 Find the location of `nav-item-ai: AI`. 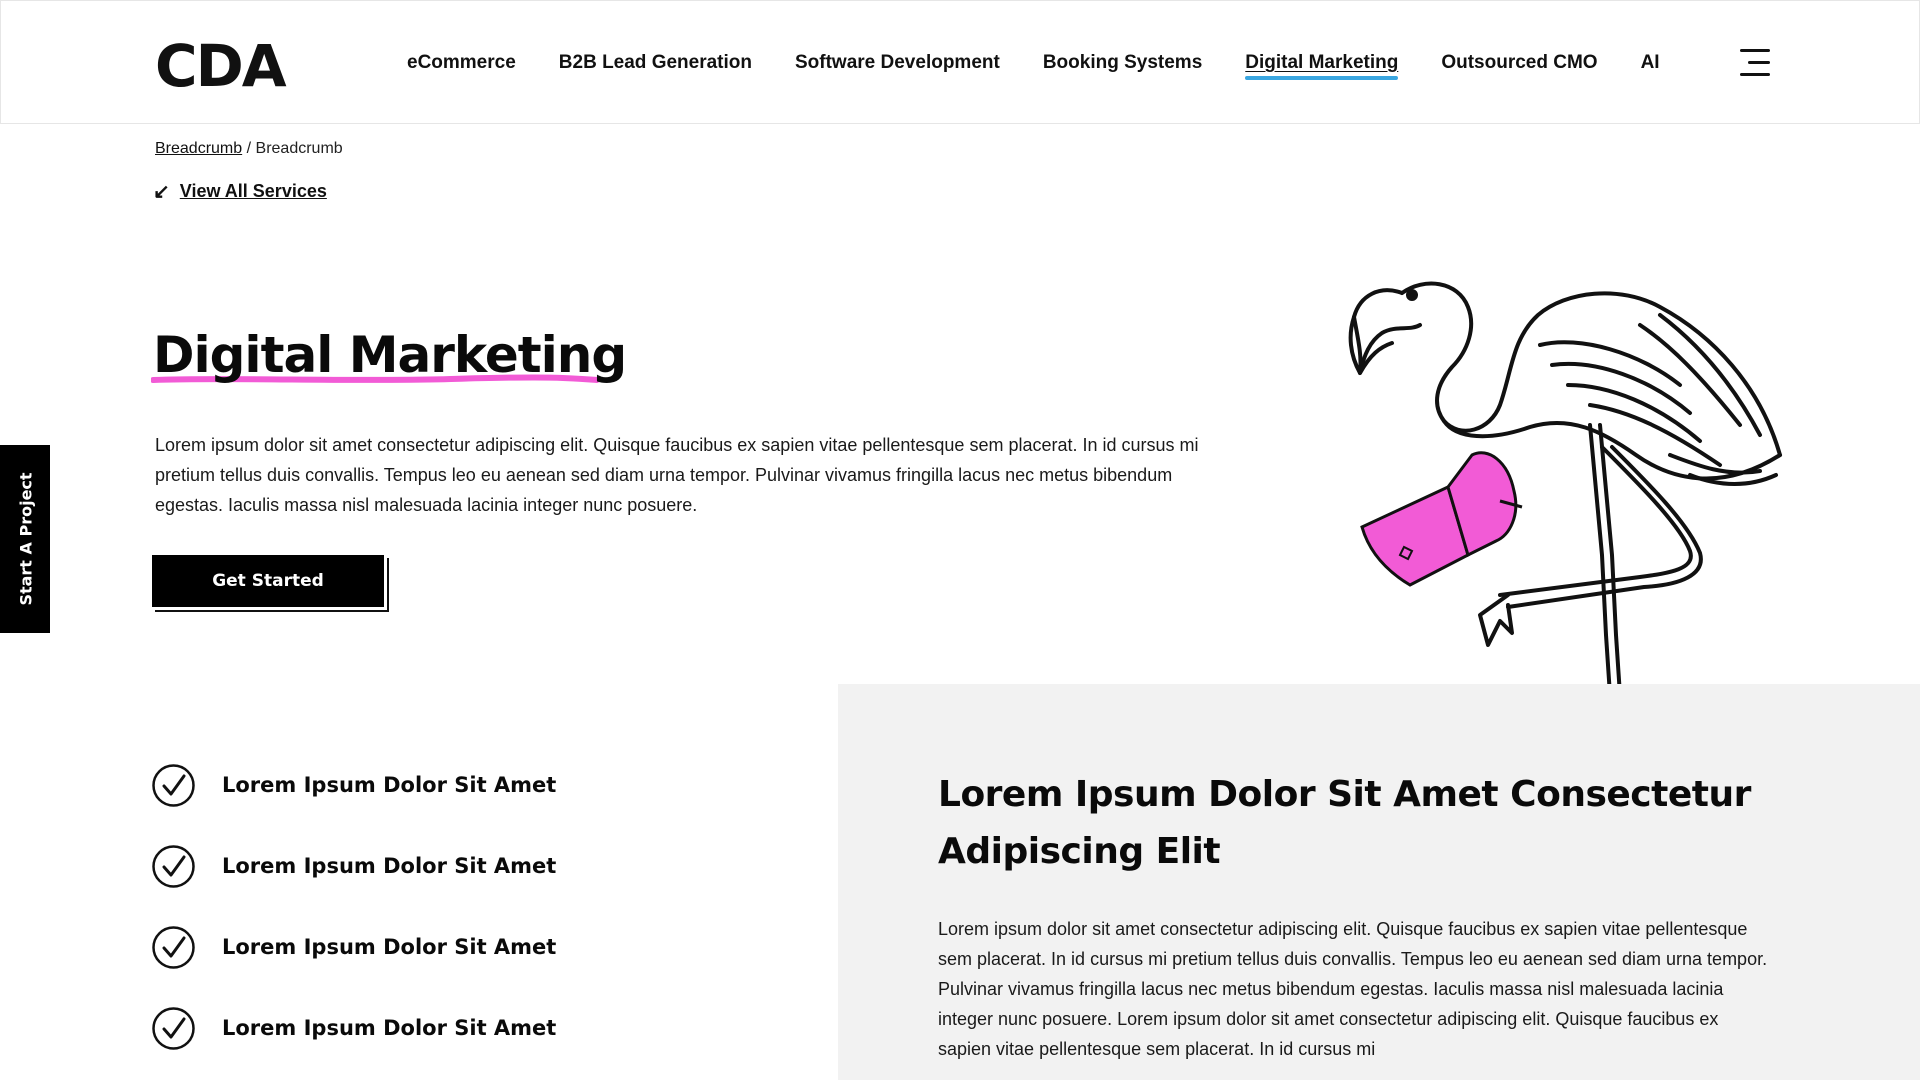

nav-item-ai: AI is located at coordinates (1650, 63).